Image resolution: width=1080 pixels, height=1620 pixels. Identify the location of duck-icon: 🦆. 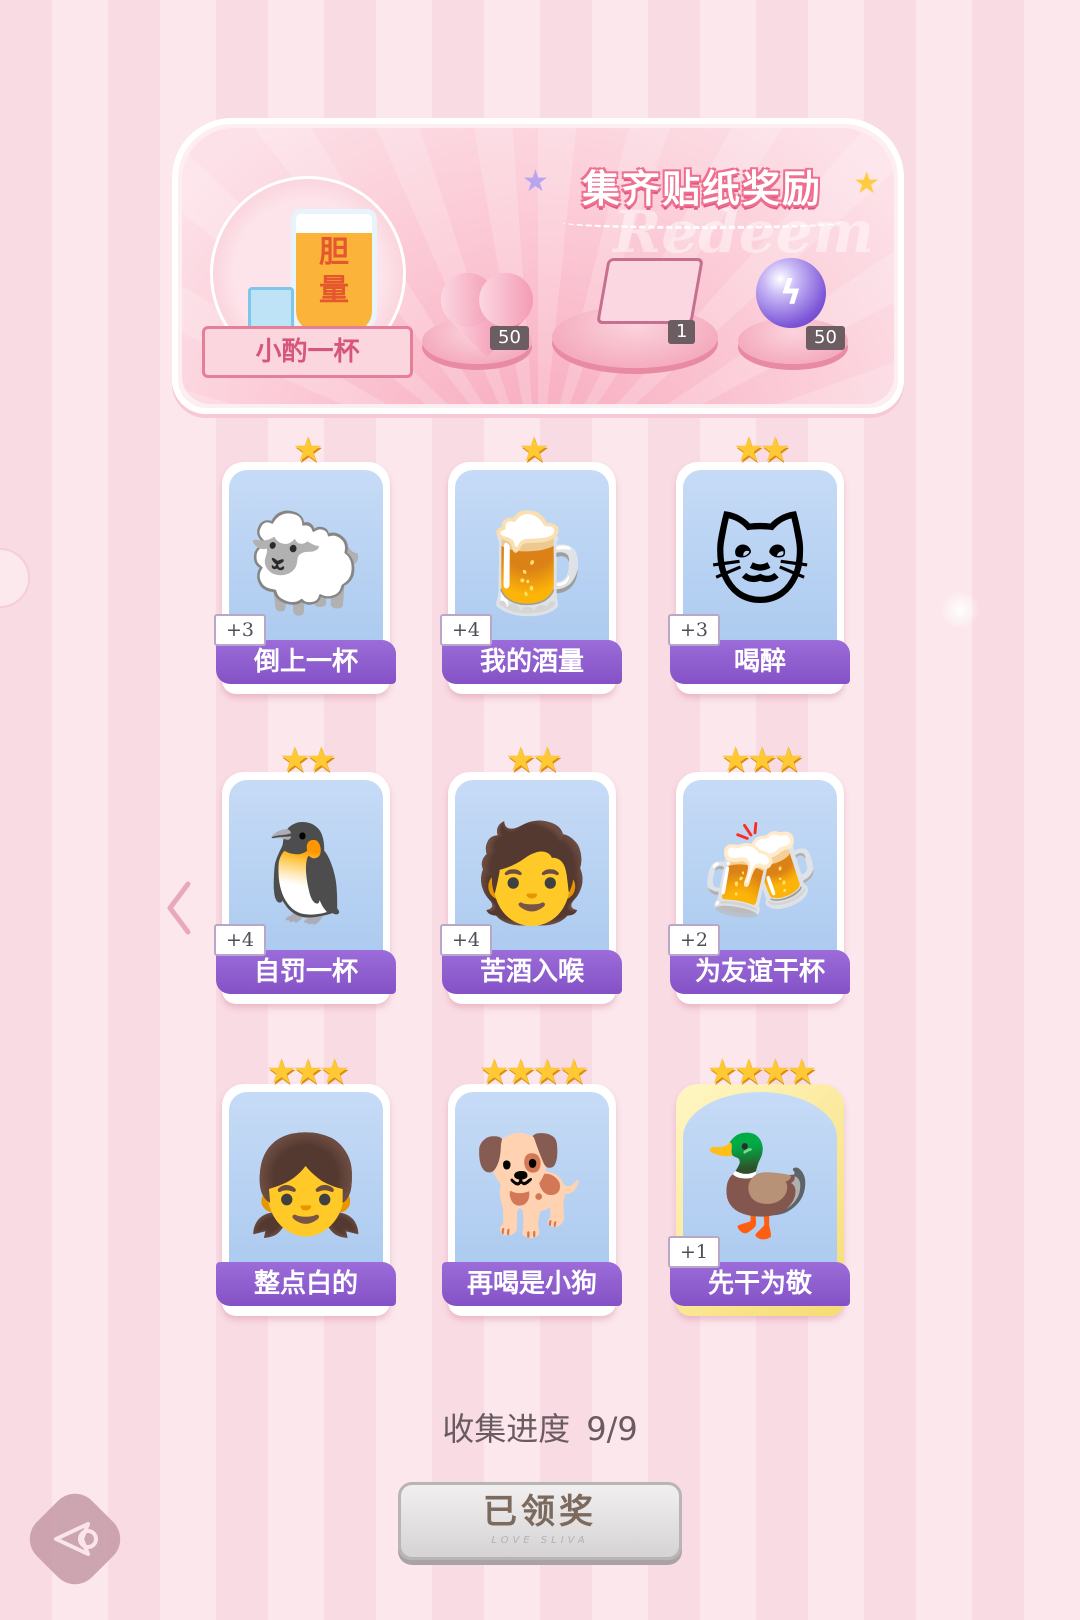
(760, 1185).